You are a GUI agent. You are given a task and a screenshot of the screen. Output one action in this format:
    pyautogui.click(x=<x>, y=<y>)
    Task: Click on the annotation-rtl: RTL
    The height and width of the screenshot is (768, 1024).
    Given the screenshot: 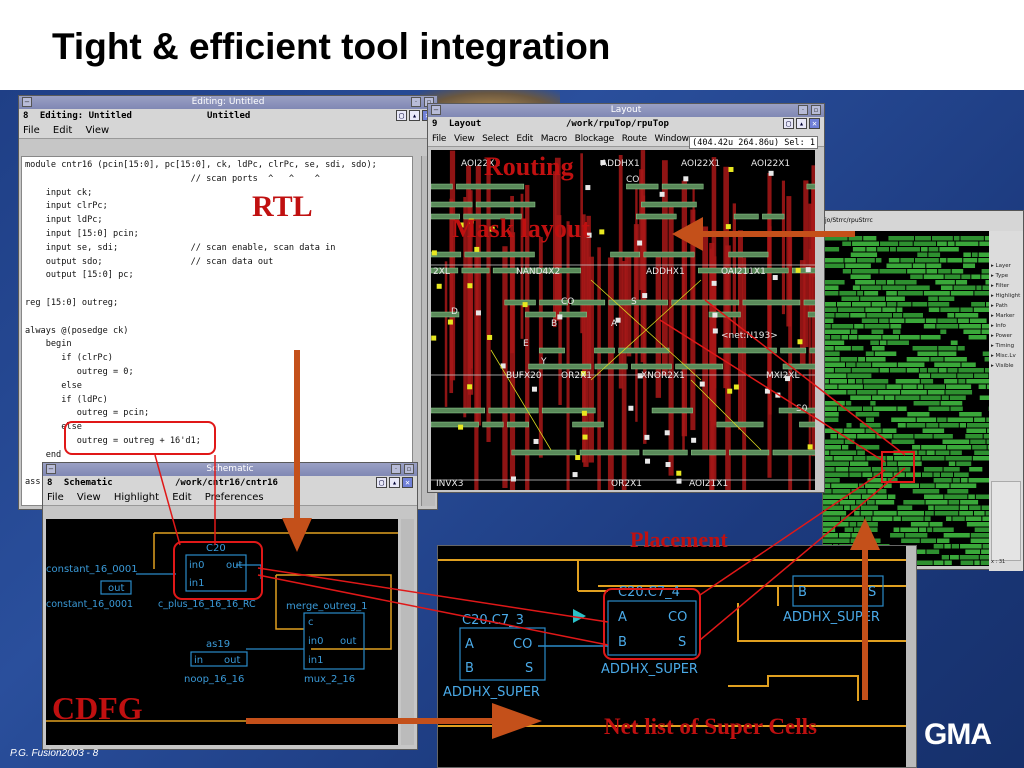 What is the action you would take?
    pyautogui.click(x=282, y=206)
    